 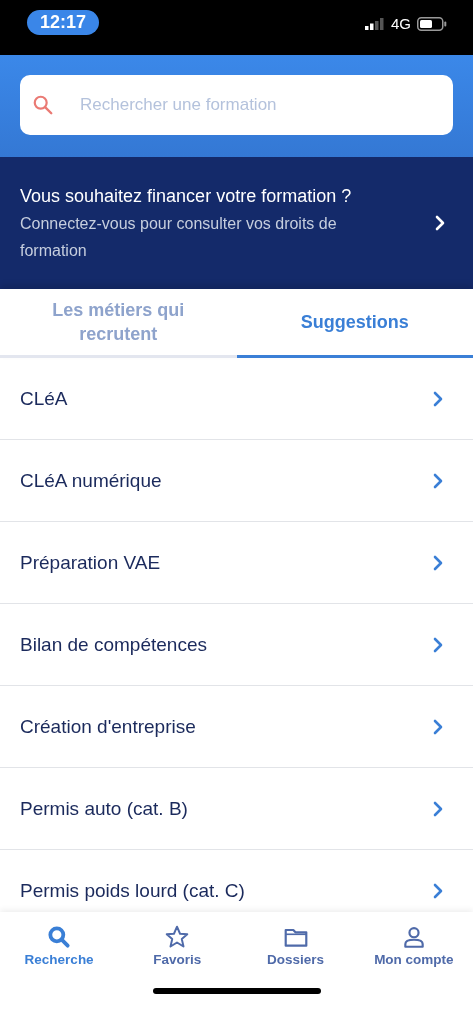 I want to click on suggestion-item: Préparation VAE, so click(x=236, y=563).